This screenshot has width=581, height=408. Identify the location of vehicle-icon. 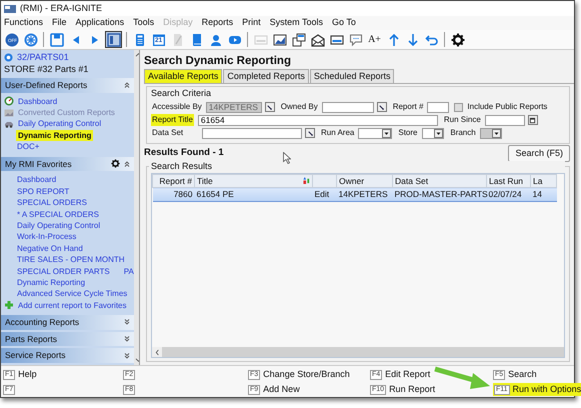
(9, 124).